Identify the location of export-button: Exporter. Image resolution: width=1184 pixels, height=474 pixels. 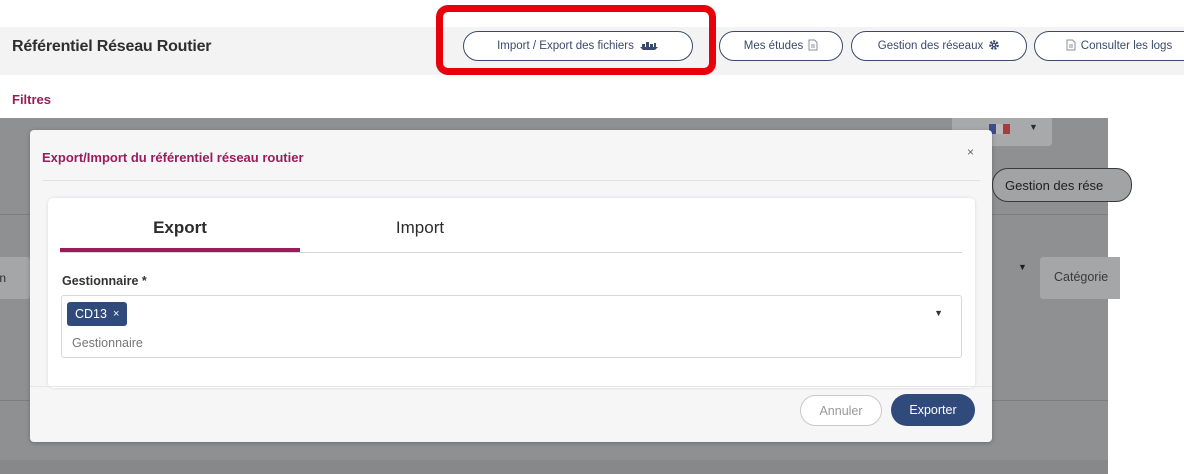
(933, 410).